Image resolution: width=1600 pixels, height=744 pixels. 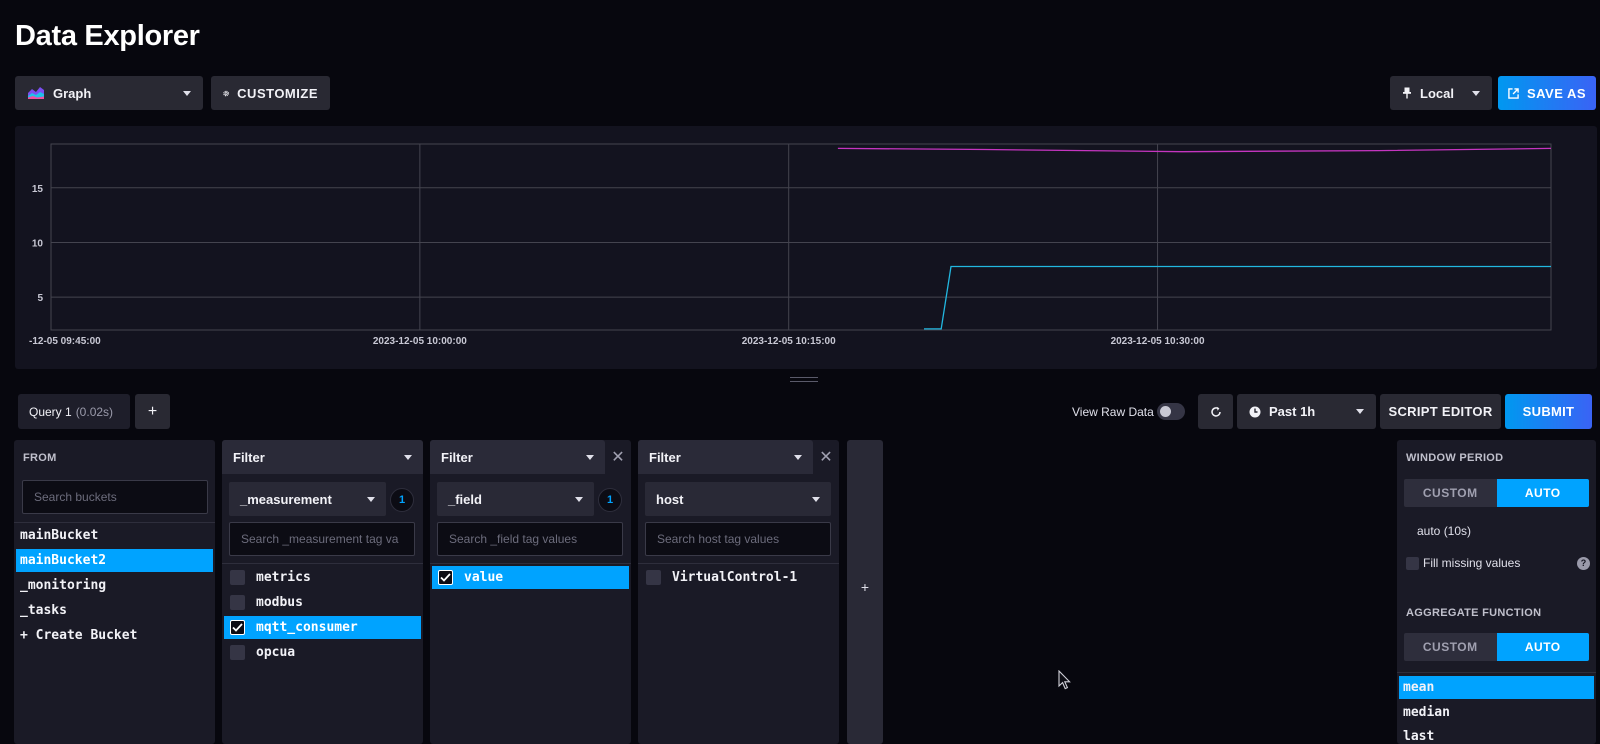 What do you see at coordinates (804, 380) in the screenshot?
I see `resize-handle` at bounding box center [804, 380].